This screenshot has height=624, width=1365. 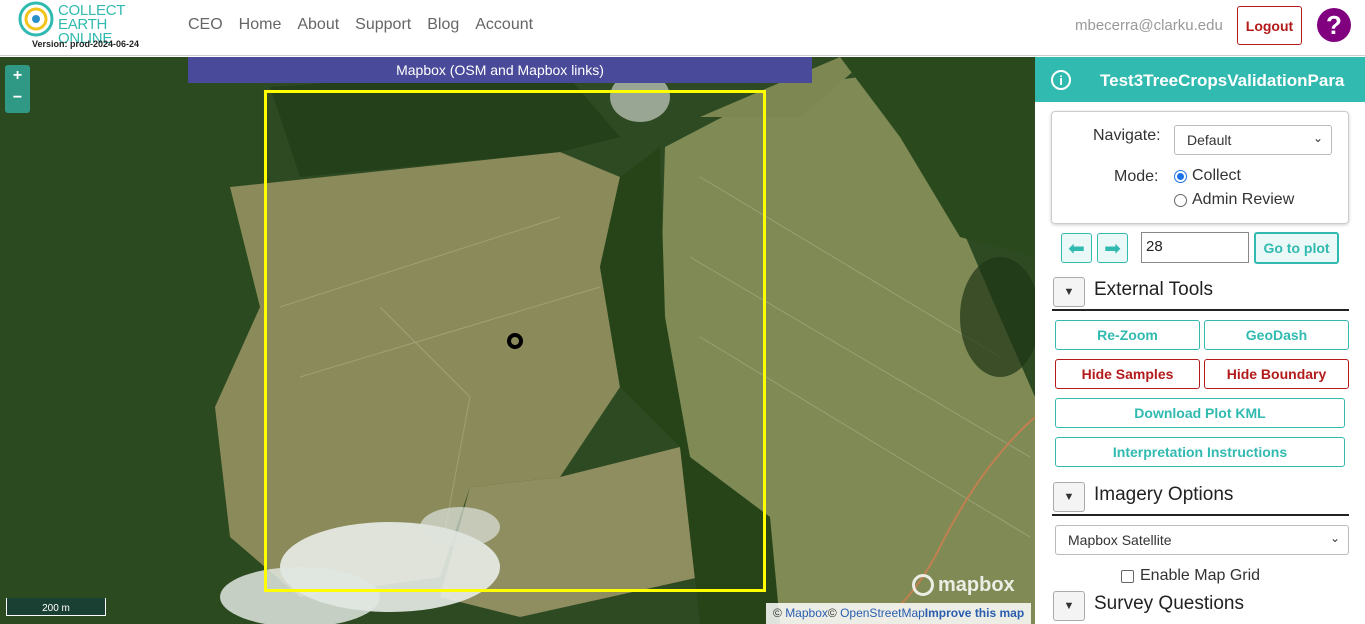 I want to click on help-icon: ?, so click(x=1334, y=25).